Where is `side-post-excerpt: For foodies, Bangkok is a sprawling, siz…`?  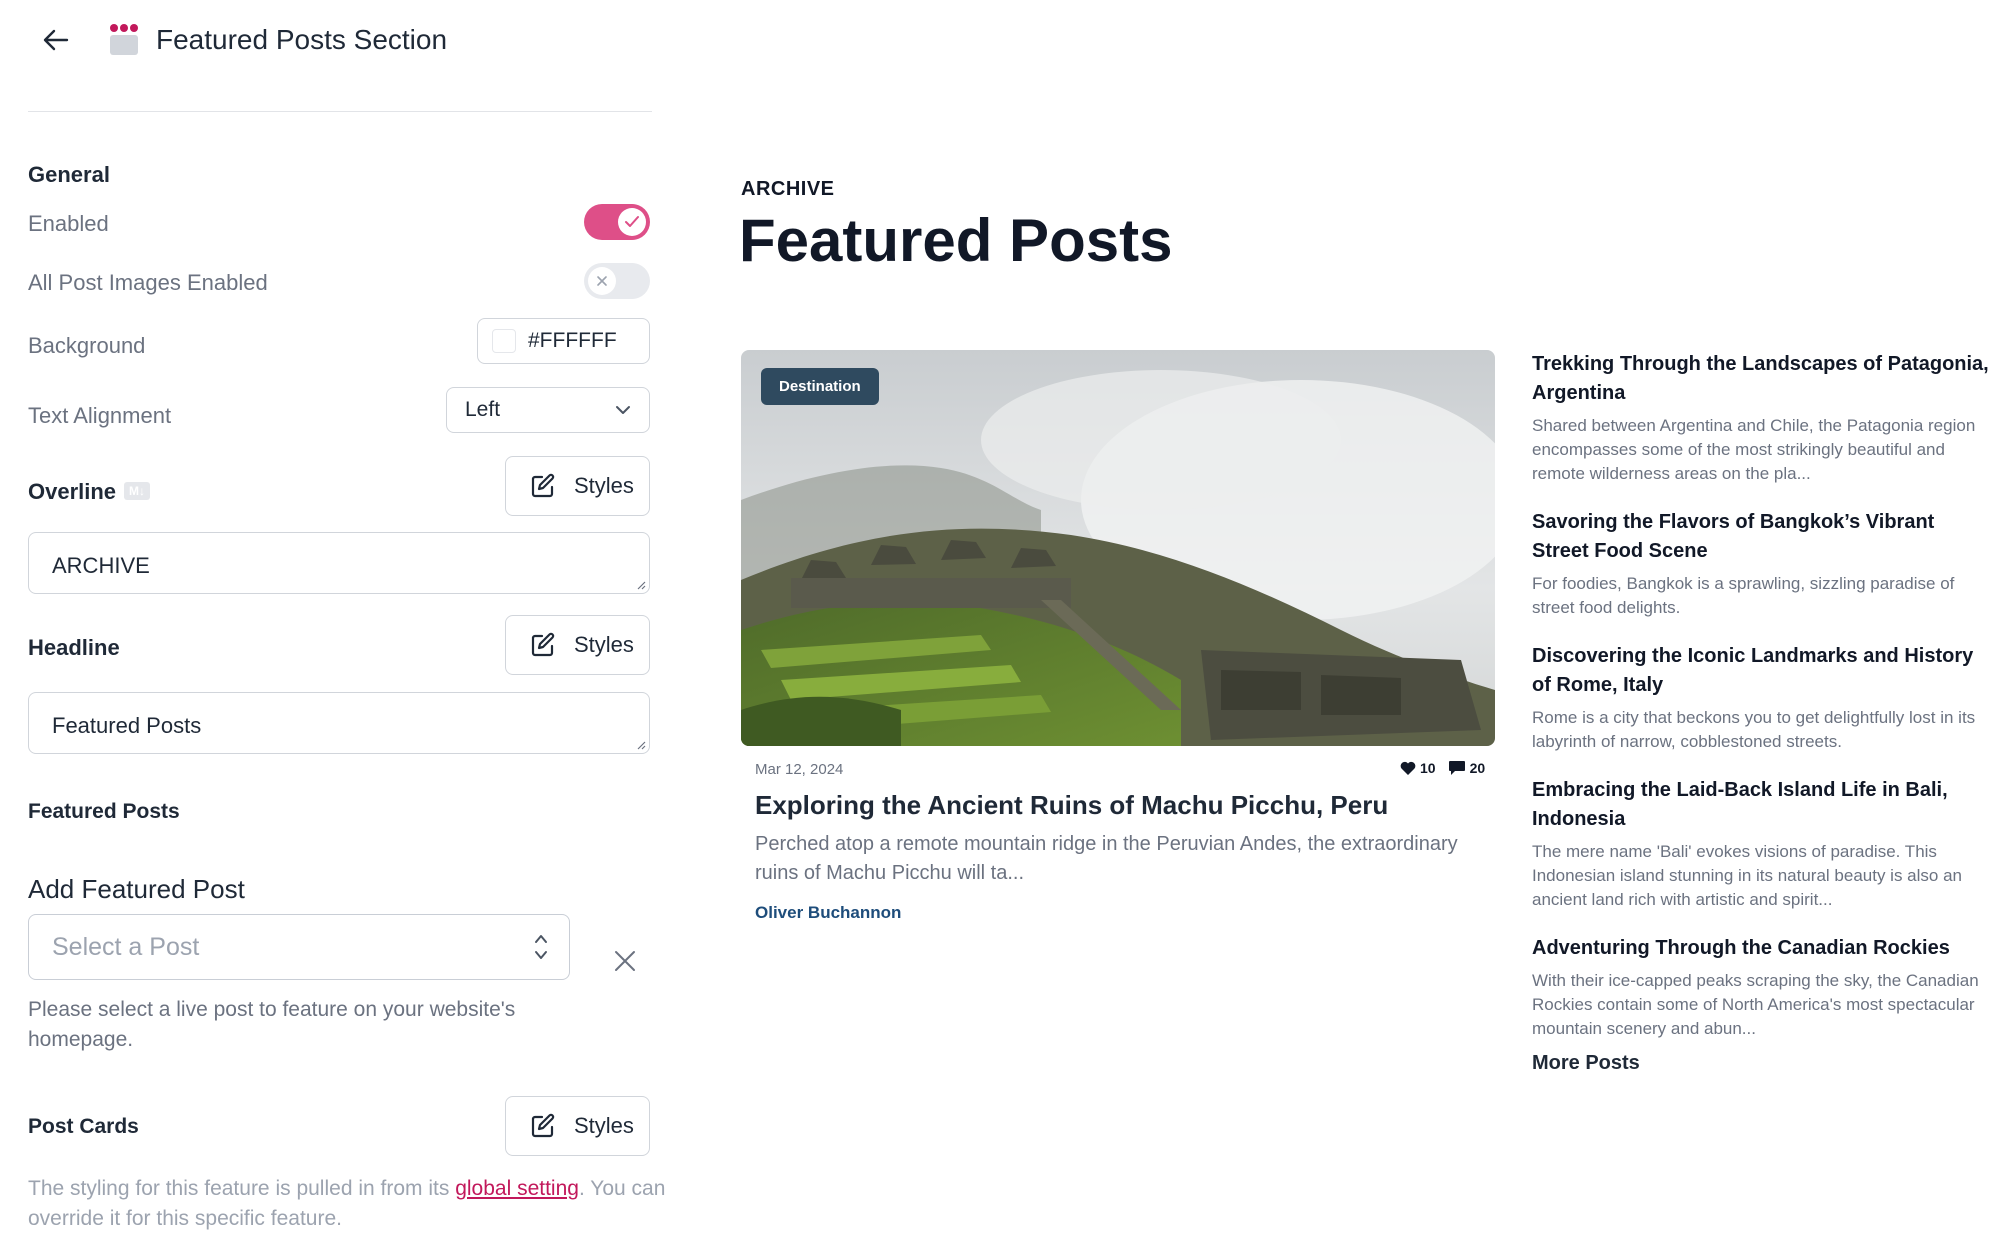 side-post-excerpt: For foodies, Bangkok is a sprawling, siz… is located at coordinates (1743, 595).